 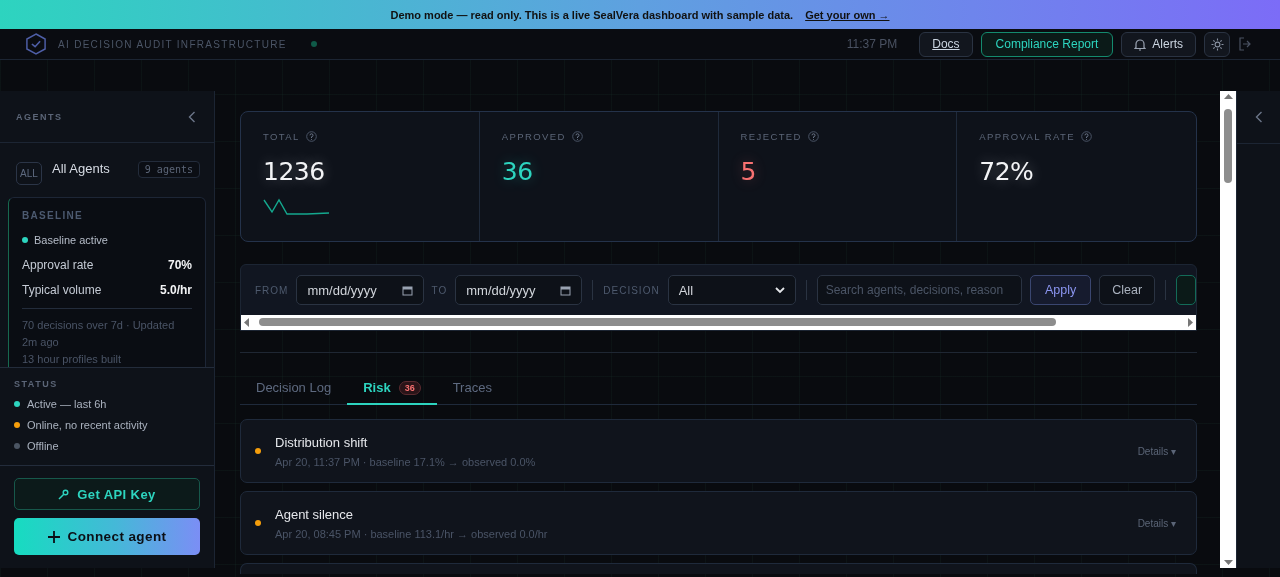 What do you see at coordinates (294, 171) in the screenshot?
I see `stat-value: 1236` at bounding box center [294, 171].